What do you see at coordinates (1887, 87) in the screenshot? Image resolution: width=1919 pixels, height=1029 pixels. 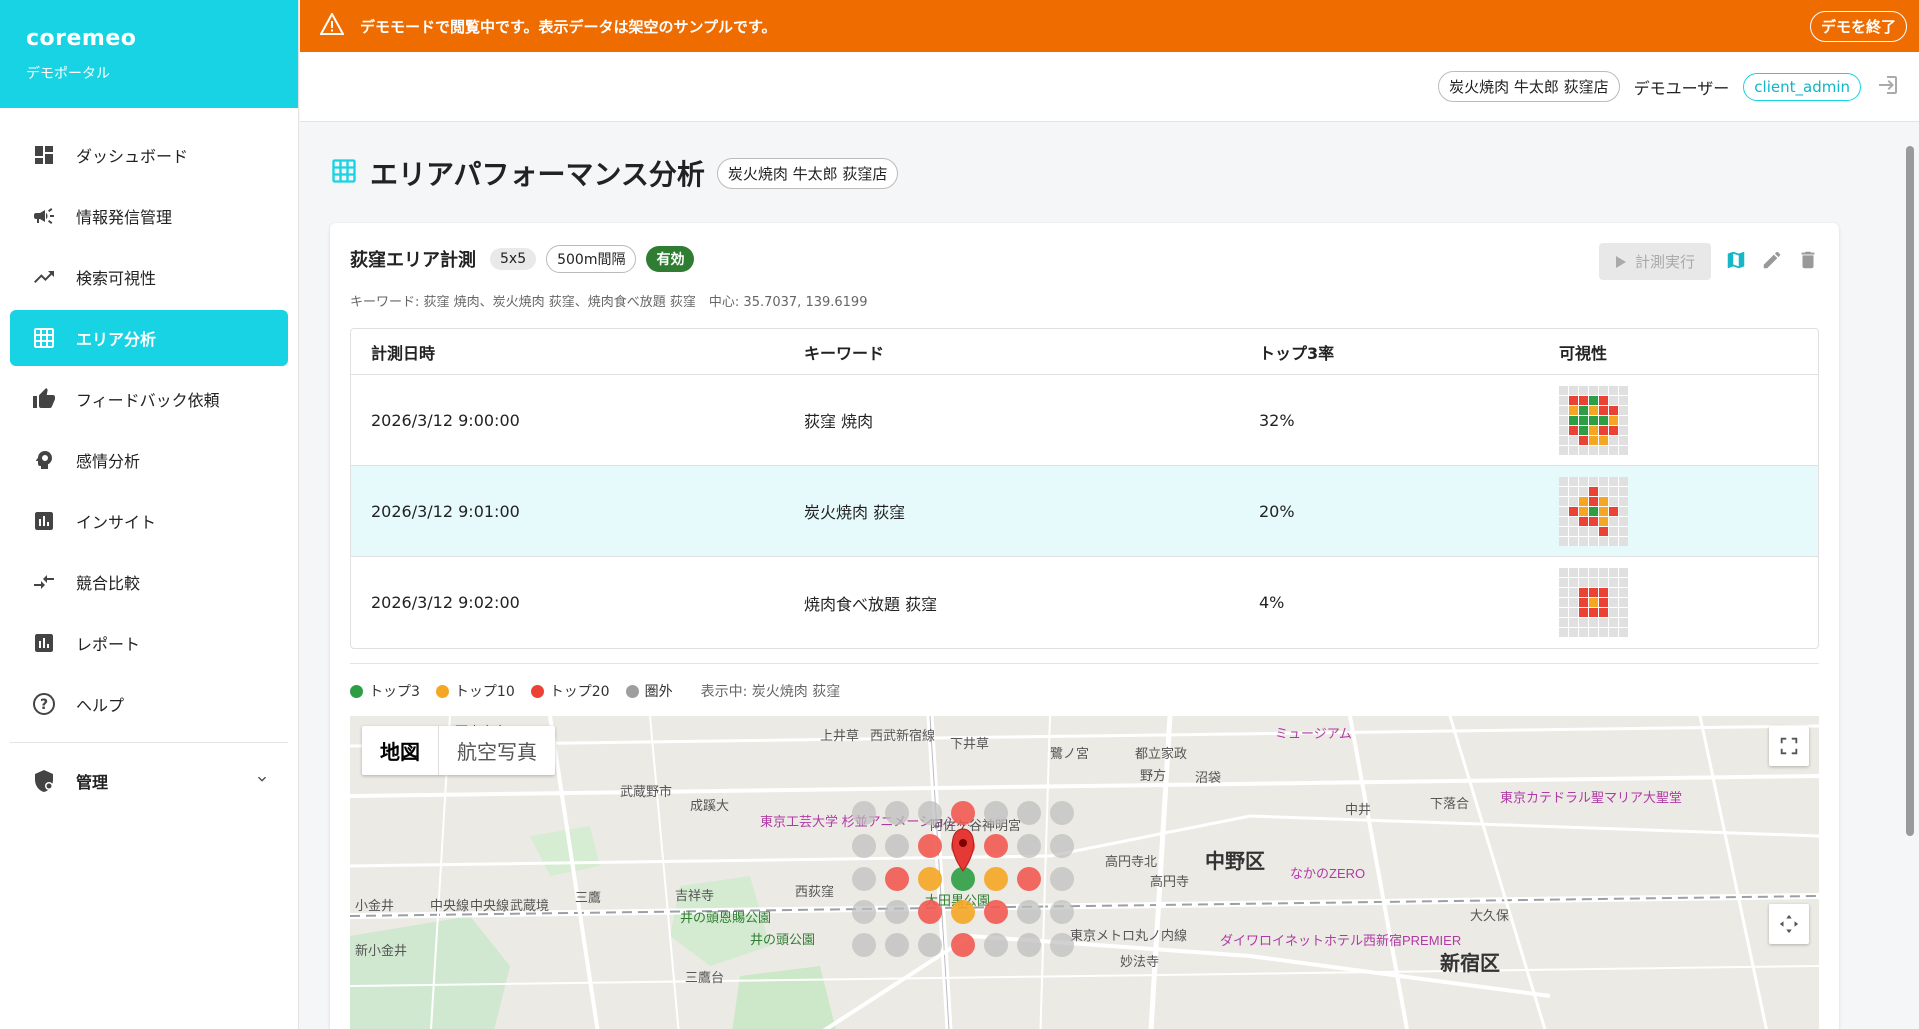 I see `logout-icon` at bounding box center [1887, 87].